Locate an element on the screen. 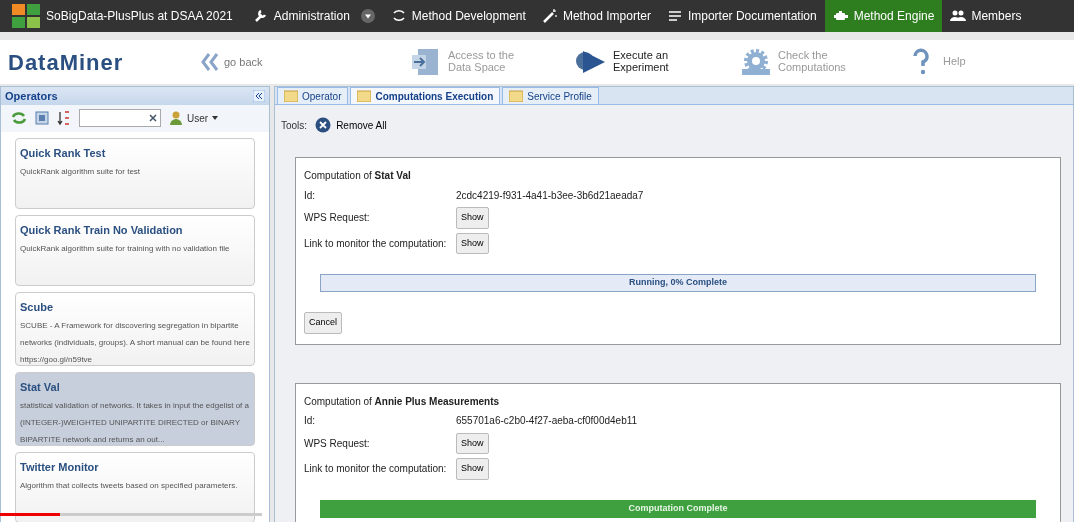 The image size is (1074, 522). operator-description: QuickRank algorithm suite for test is located at coordinates (81, 172).